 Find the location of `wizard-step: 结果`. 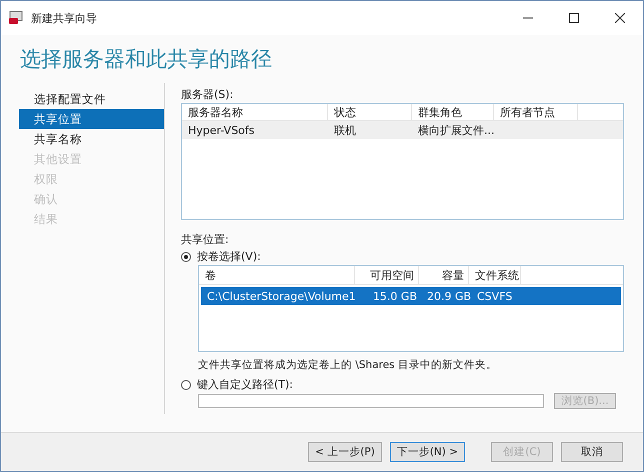

wizard-step: 结果 is located at coordinates (91, 219).